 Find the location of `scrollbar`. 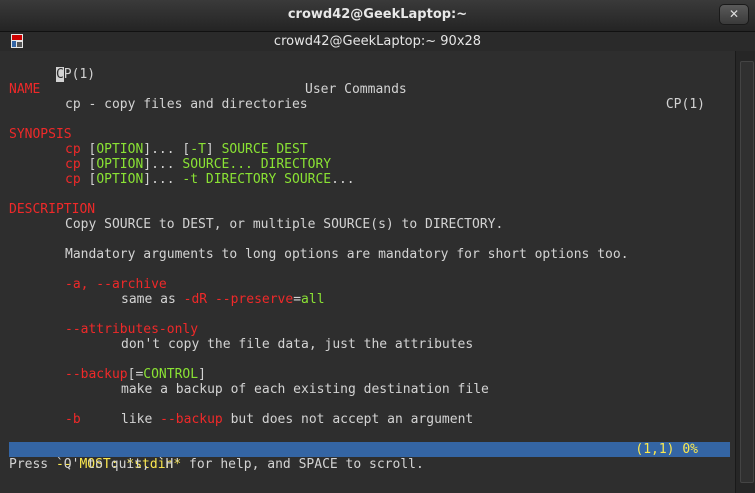

scrollbar is located at coordinates (745, 272).